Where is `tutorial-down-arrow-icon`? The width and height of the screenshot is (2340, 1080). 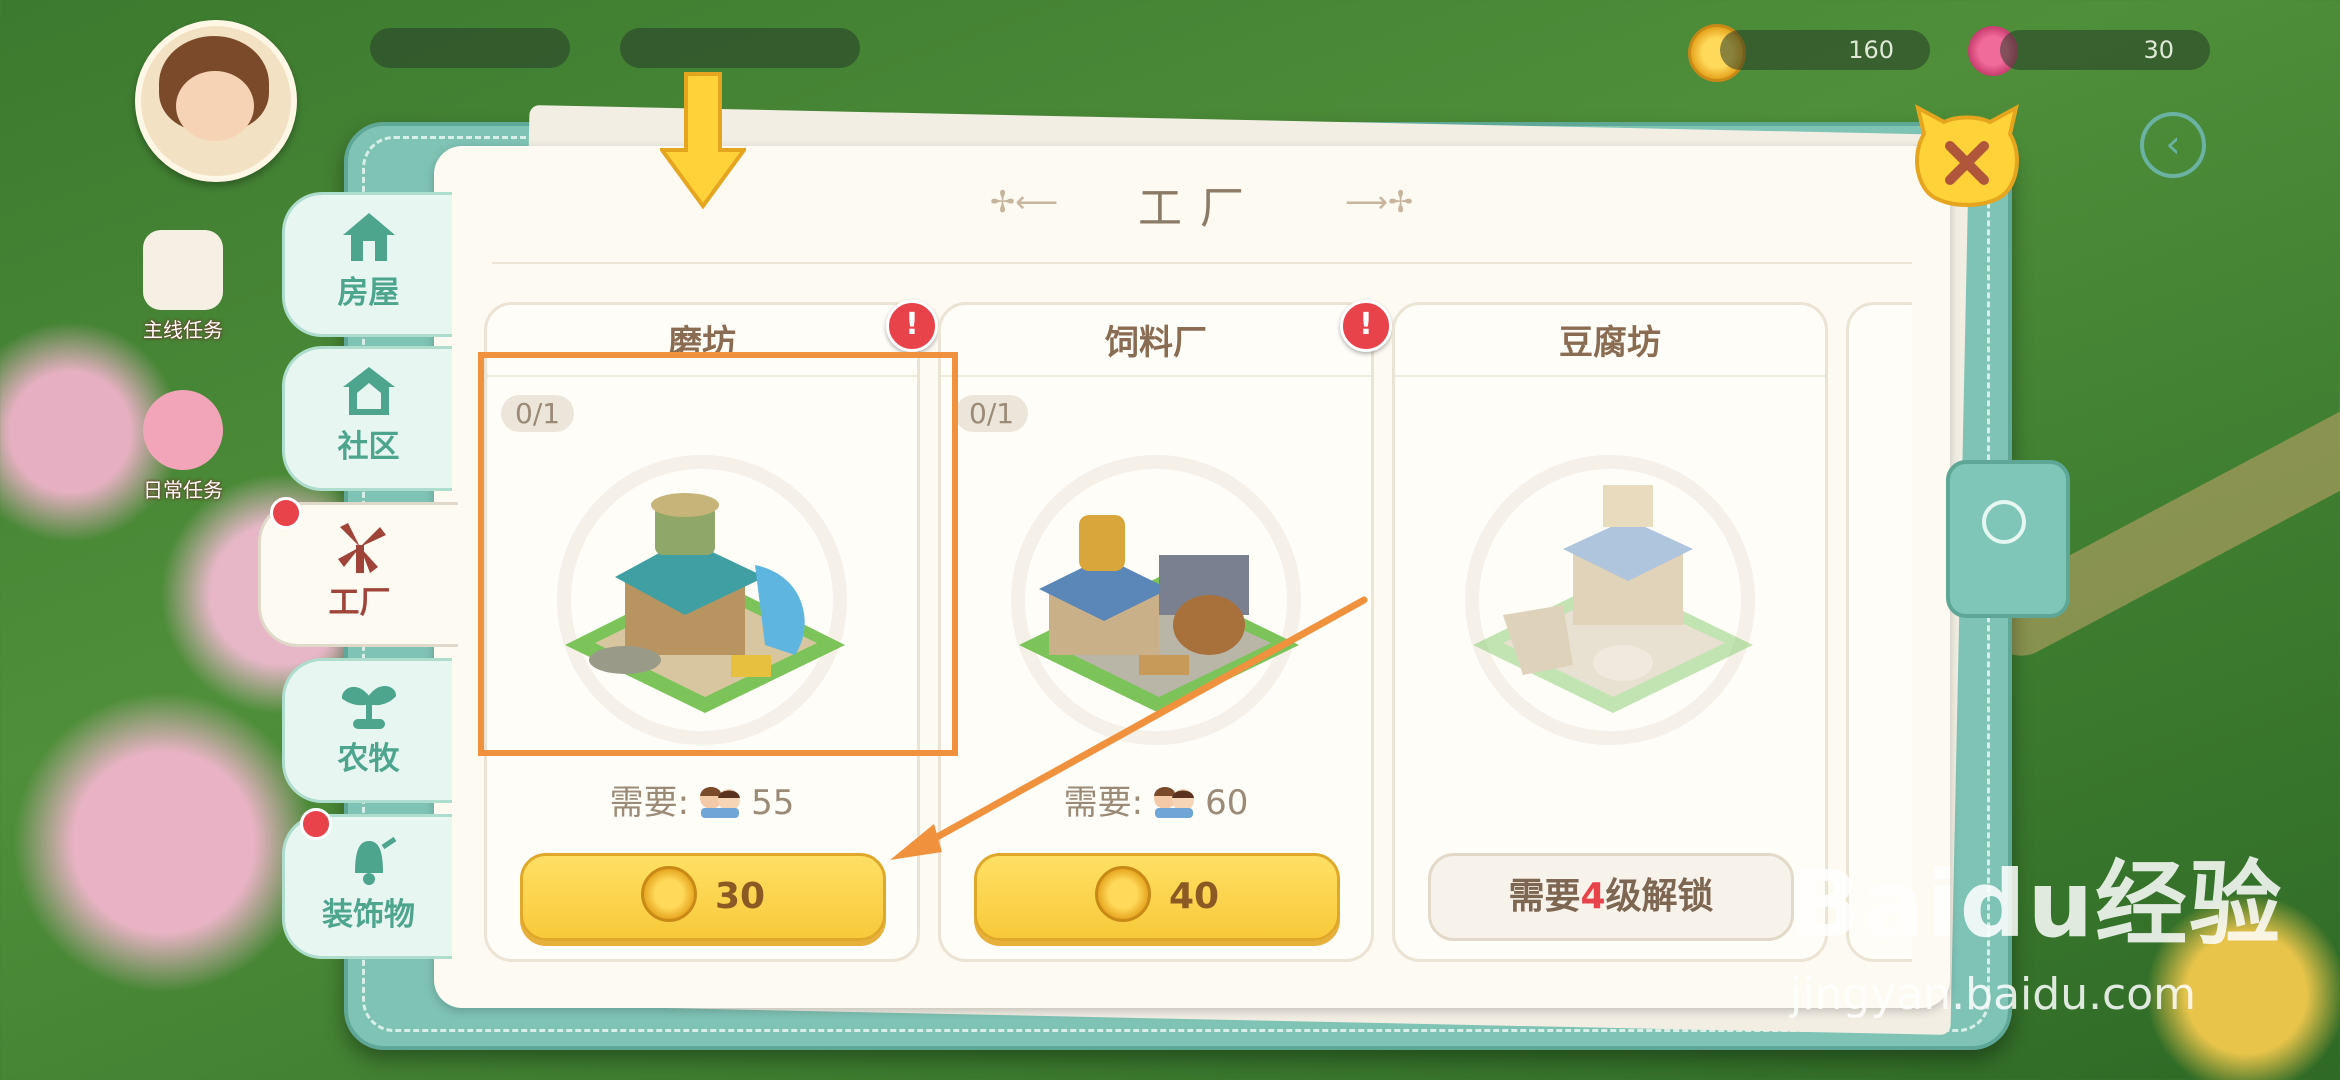
tutorial-down-arrow-icon is located at coordinates (703, 141).